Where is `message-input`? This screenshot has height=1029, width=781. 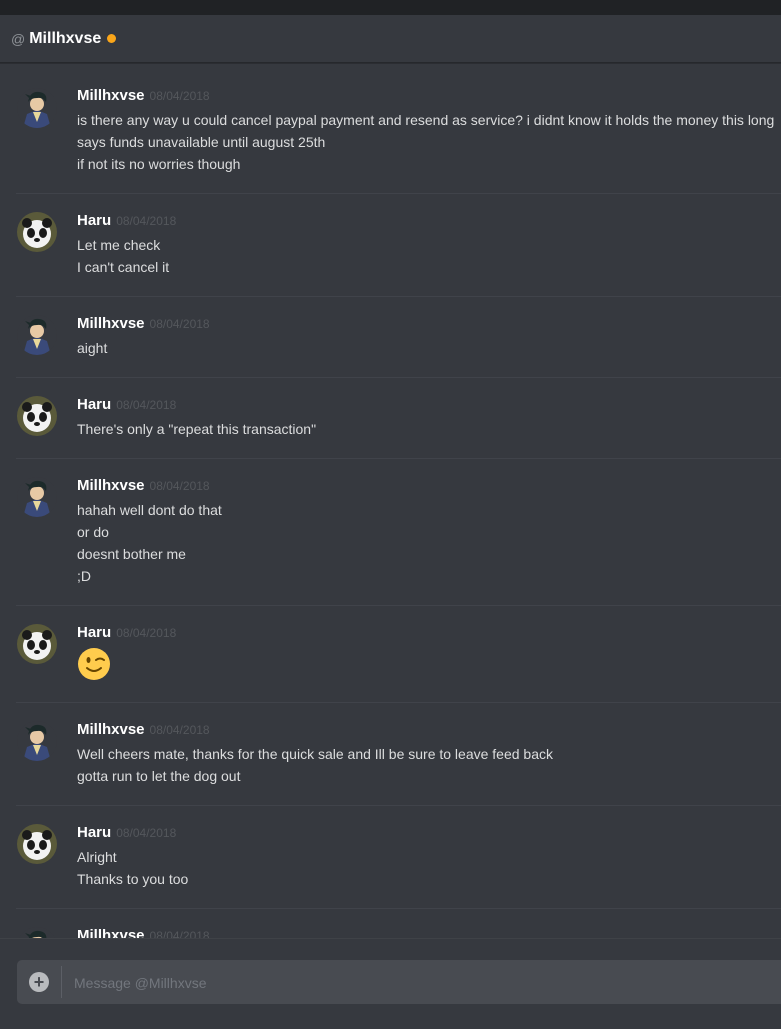 message-input is located at coordinates (424, 983).